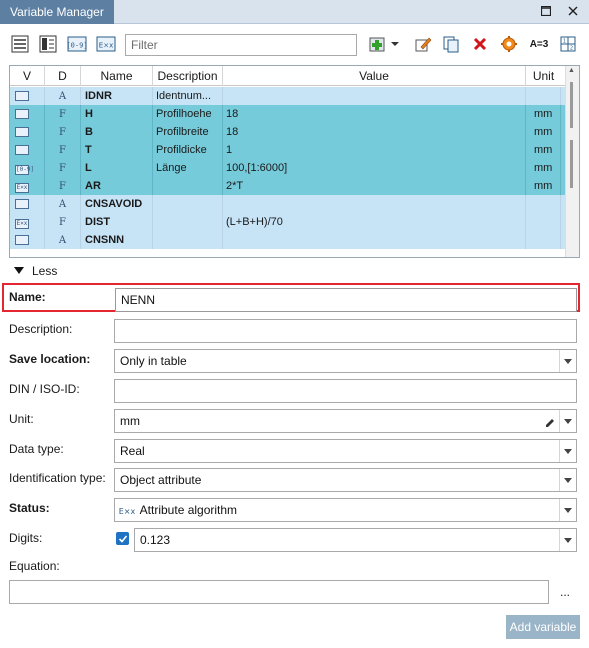 The image size is (589, 648). I want to click on table-row: F T Profildicke 1 mm, so click(288, 150).